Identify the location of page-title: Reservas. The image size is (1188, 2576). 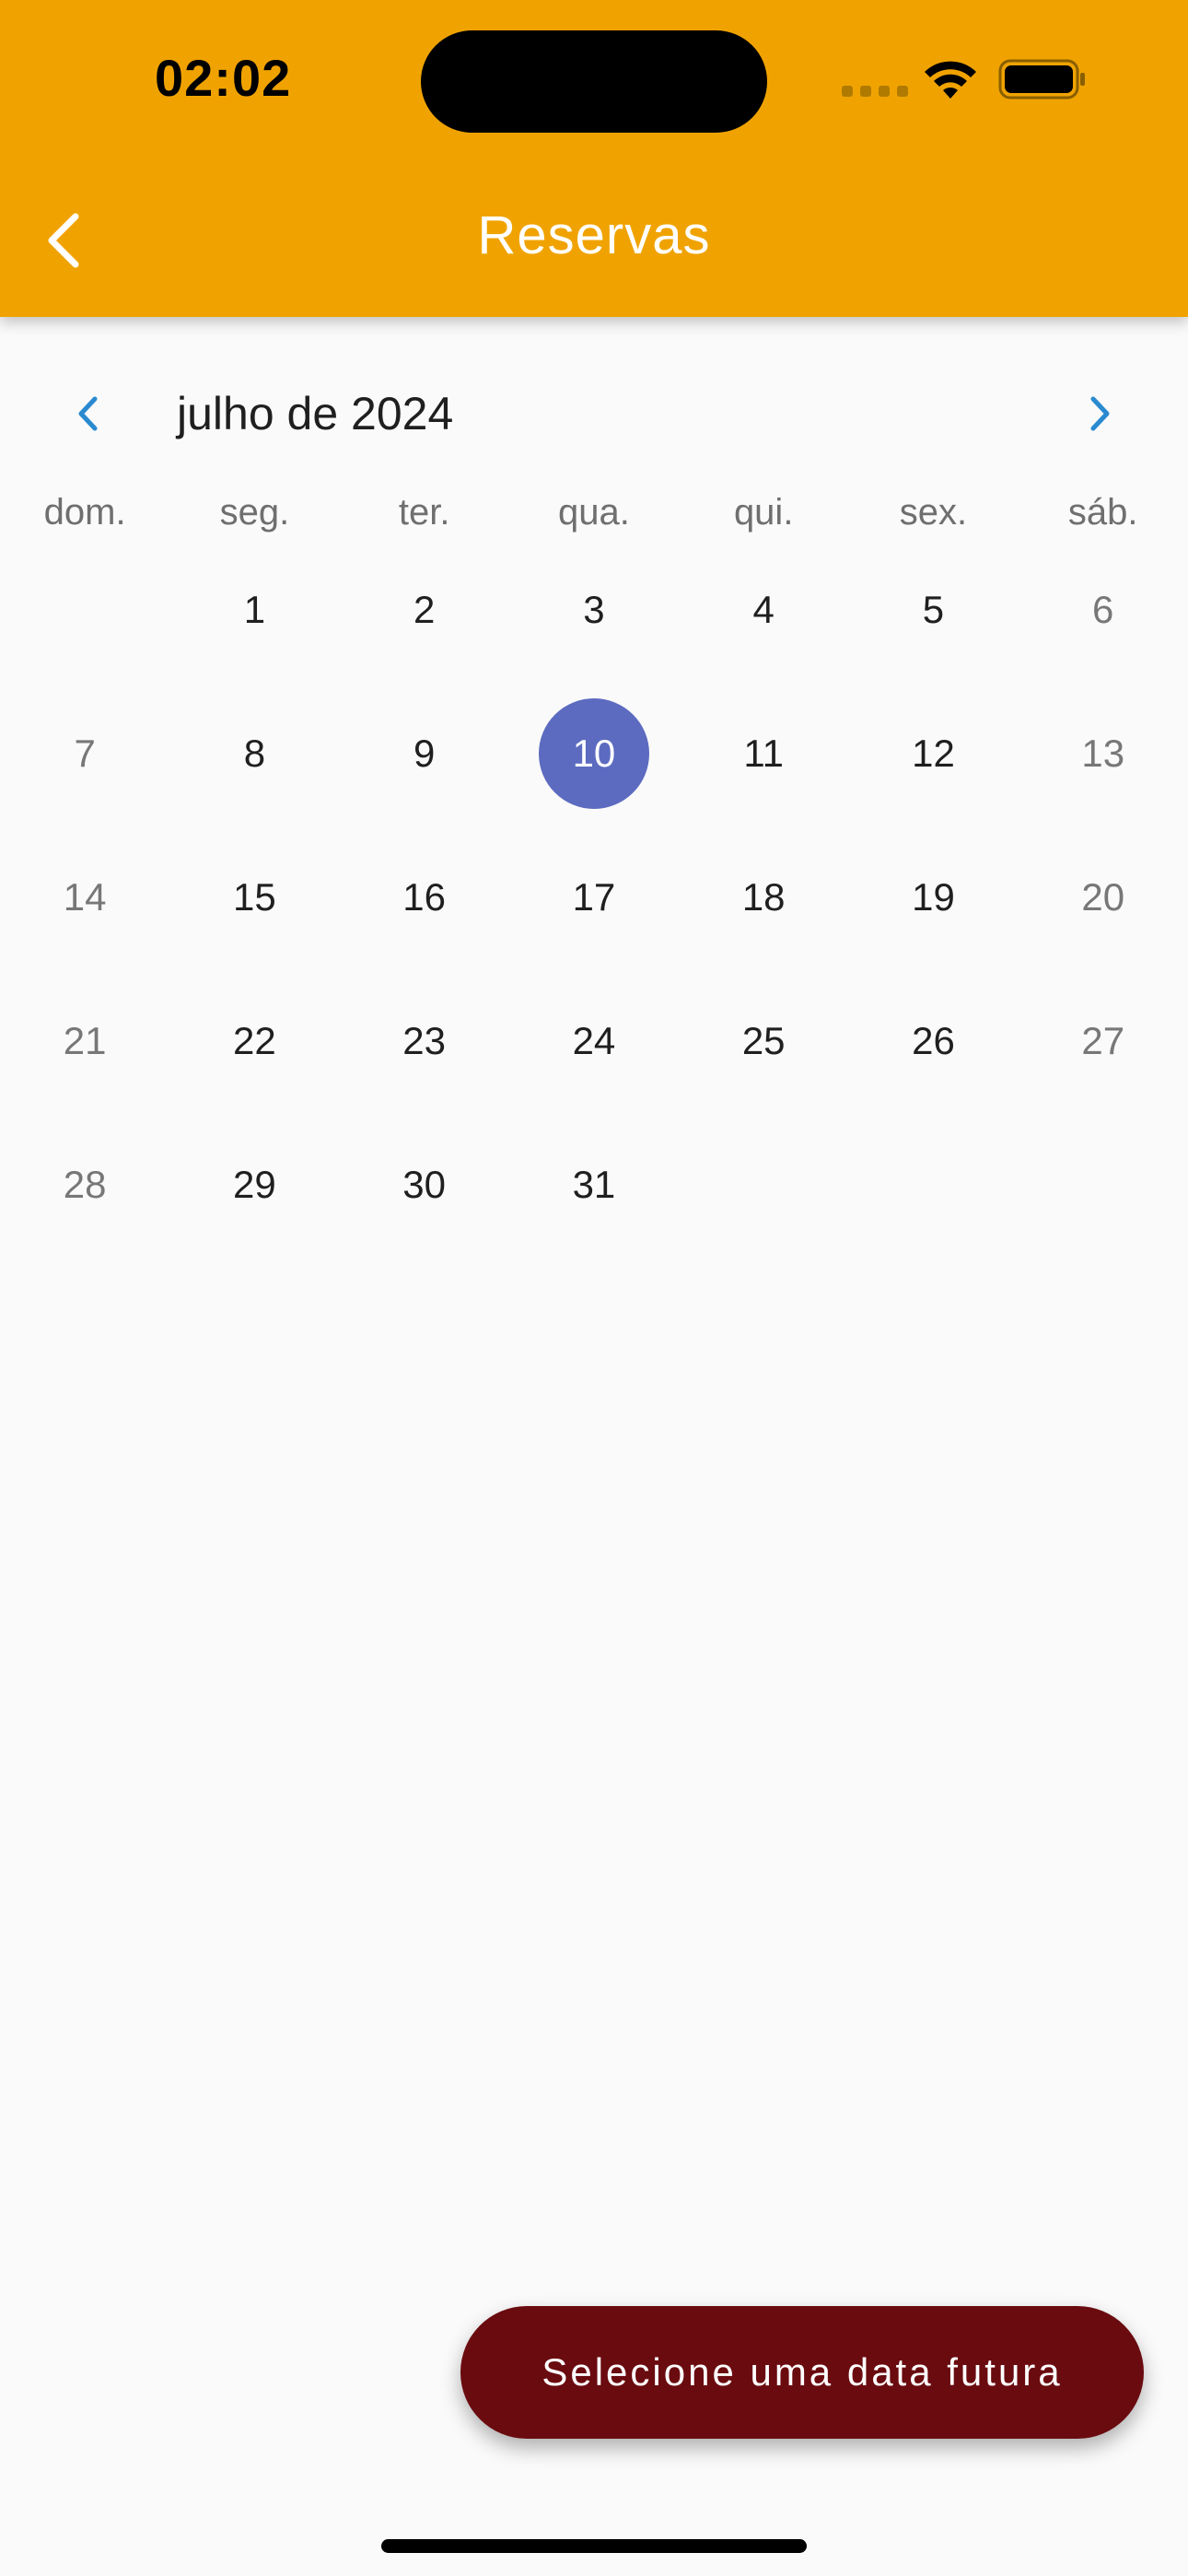
(594, 235).